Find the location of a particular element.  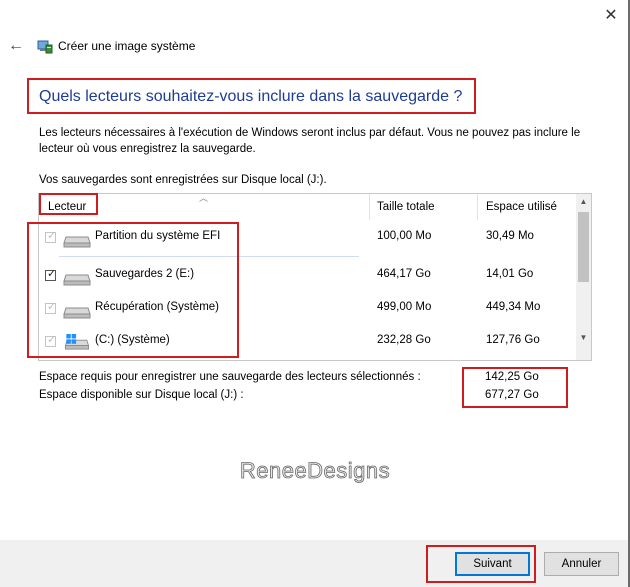

scroll-up-icon: ▲ is located at coordinates (583, 202).